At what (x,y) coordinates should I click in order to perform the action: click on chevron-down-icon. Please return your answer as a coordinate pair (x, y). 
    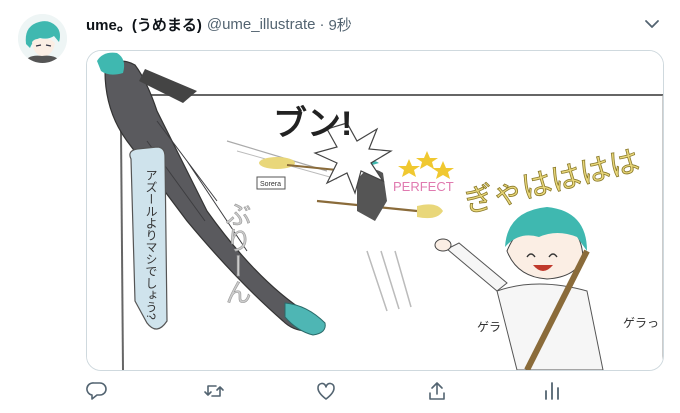
    Looking at the image, I should click on (652, 24).